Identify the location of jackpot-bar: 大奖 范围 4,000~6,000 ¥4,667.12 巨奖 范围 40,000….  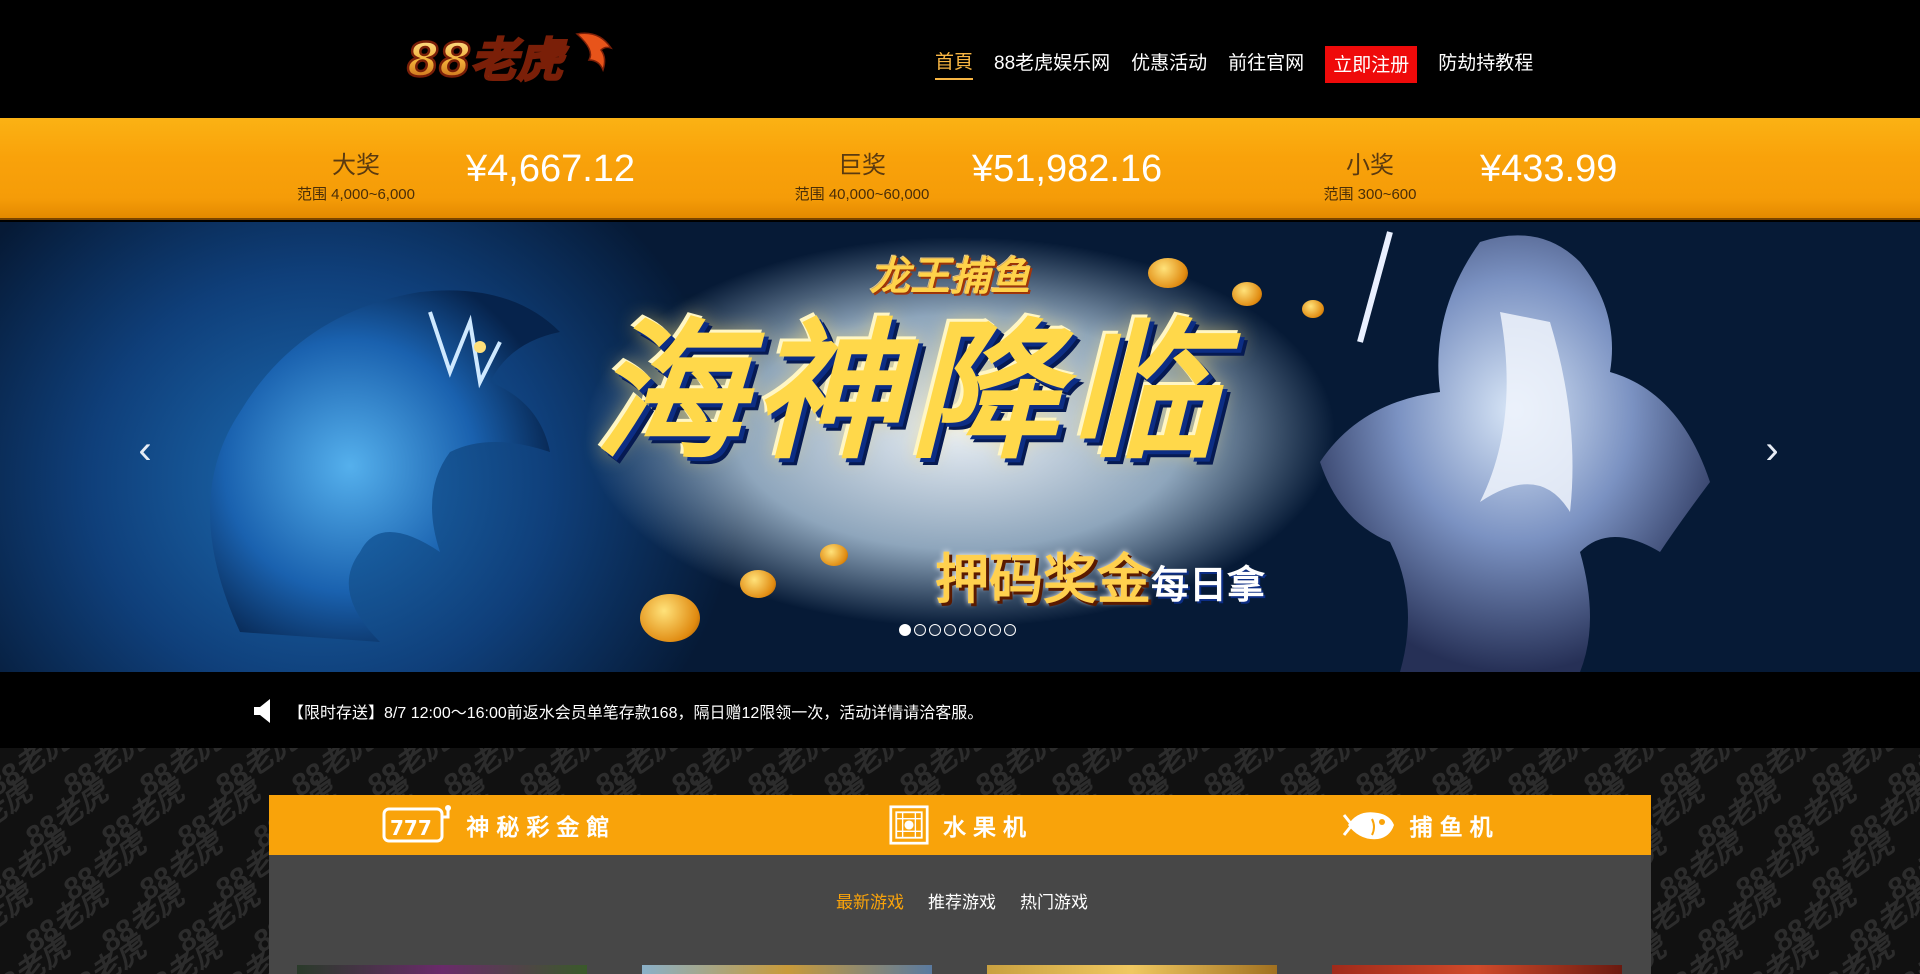
(960, 169).